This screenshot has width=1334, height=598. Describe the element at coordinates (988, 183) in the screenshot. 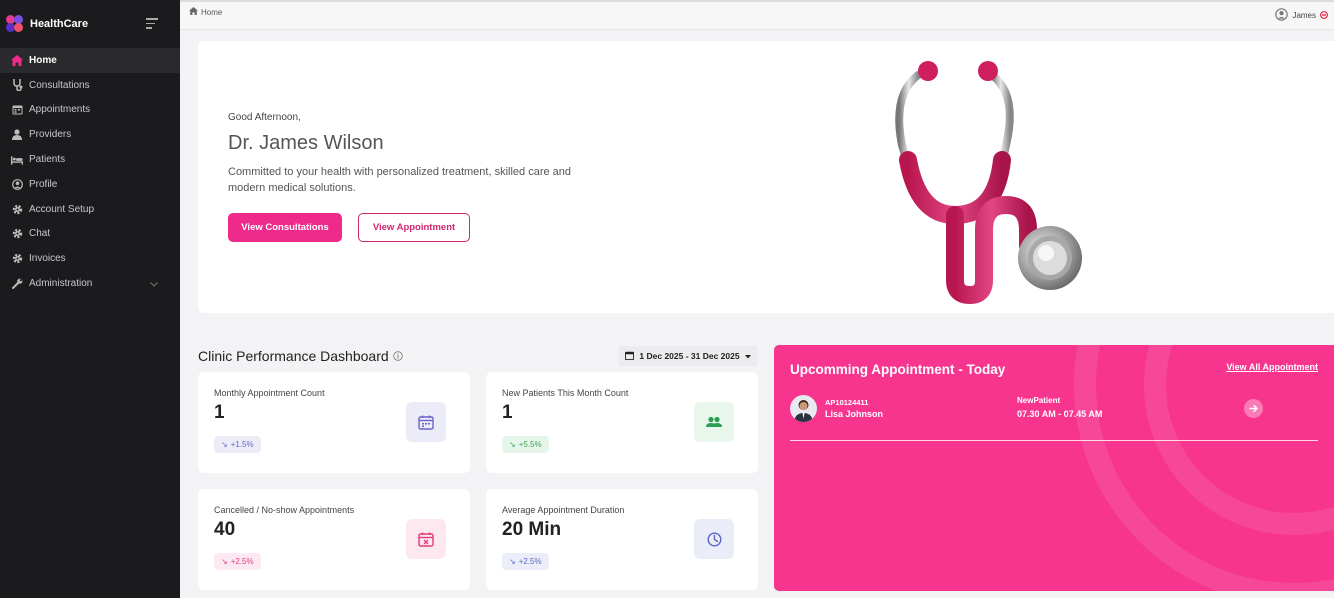

I see `stethoscope-illustration-icon` at that location.